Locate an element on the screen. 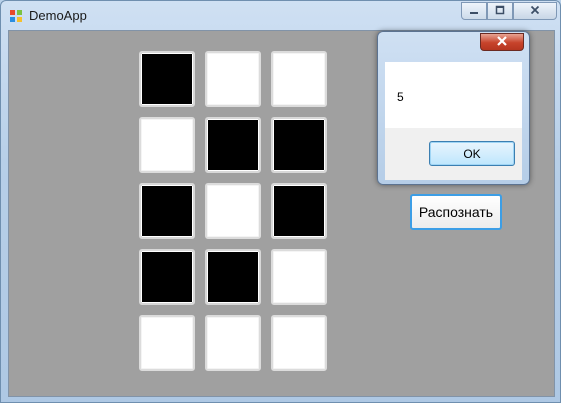  grid-cell-r4-c1 is located at coordinates (167, 277).